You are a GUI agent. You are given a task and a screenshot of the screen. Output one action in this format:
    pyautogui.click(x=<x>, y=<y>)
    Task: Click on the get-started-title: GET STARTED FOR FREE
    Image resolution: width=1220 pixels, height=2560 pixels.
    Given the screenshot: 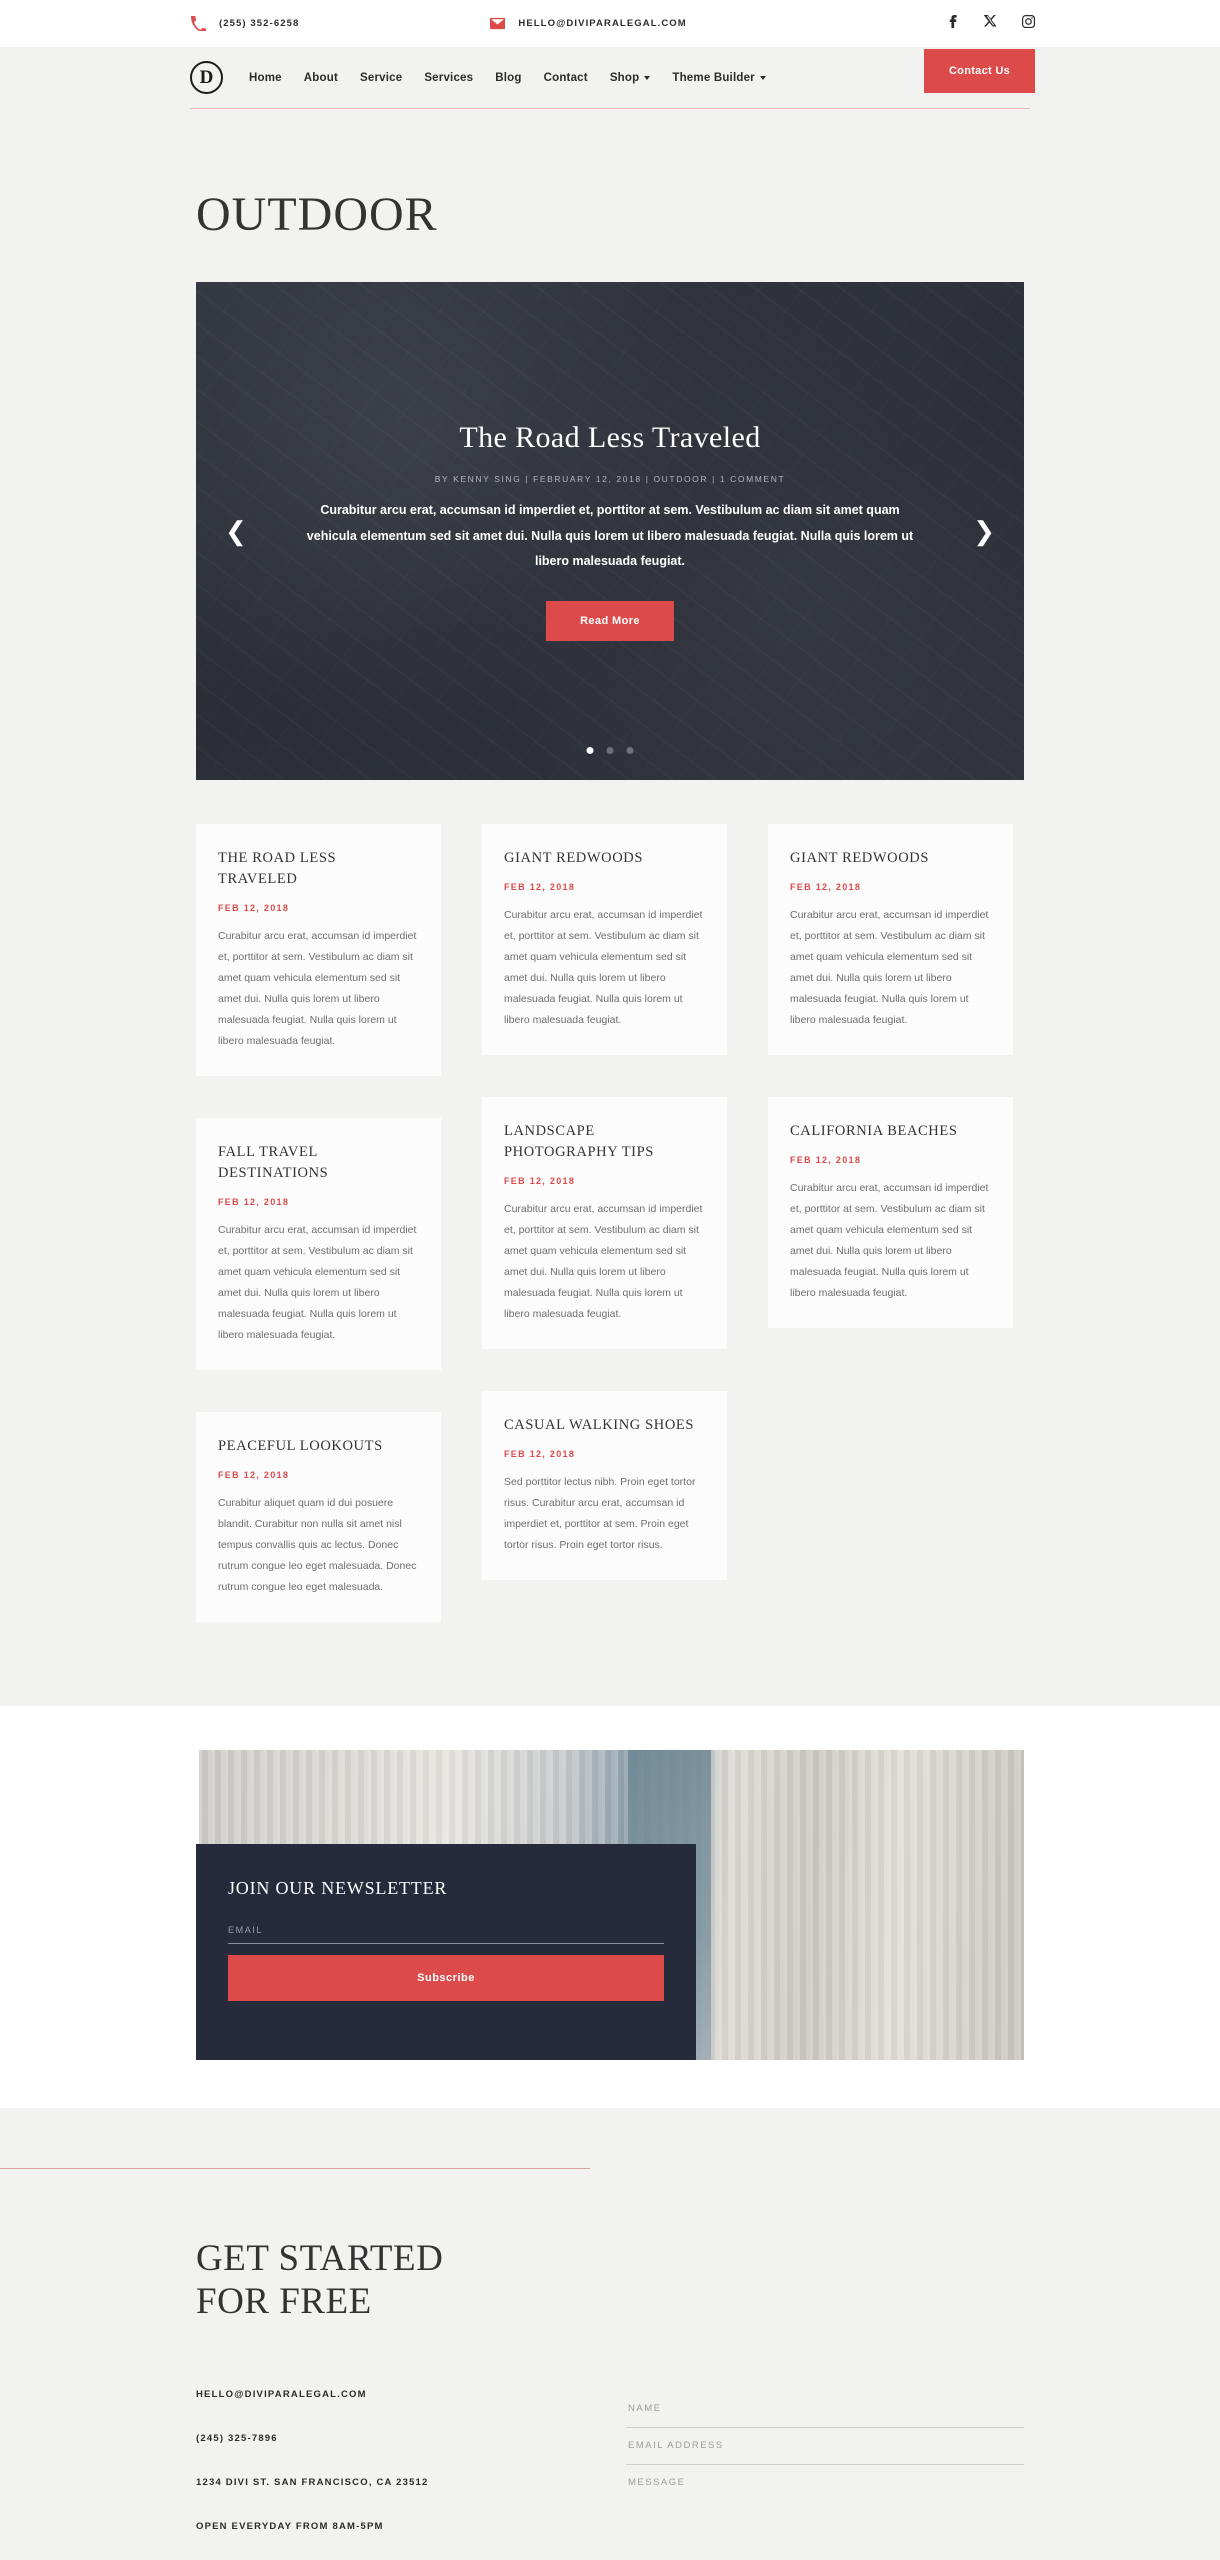 What is the action you would take?
    pyautogui.click(x=320, y=2280)
    